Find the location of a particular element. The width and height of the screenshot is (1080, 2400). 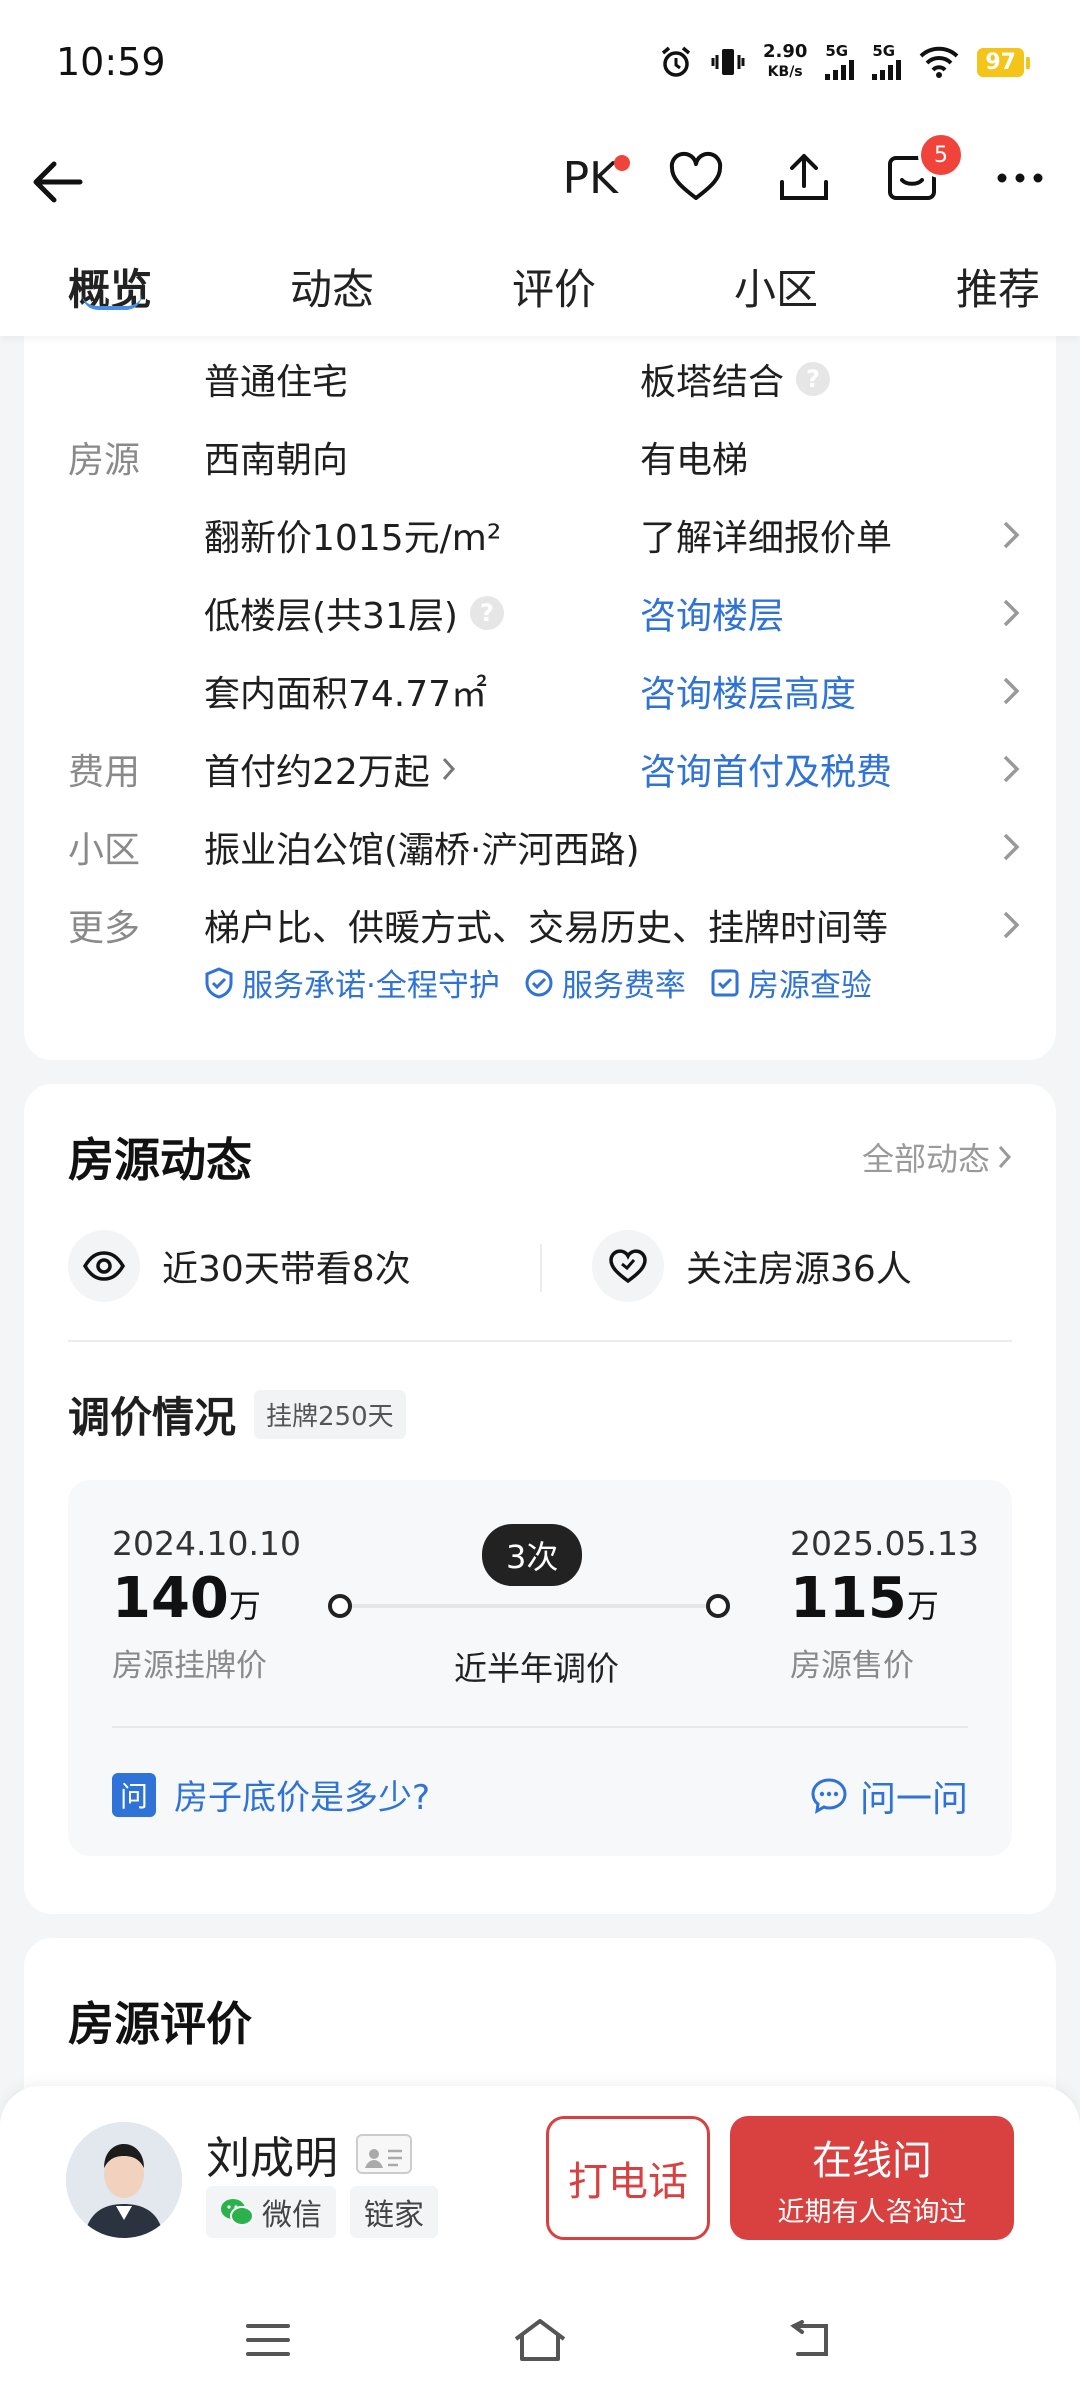

chat-bubble-icon is located at coordinates (829, 1796).